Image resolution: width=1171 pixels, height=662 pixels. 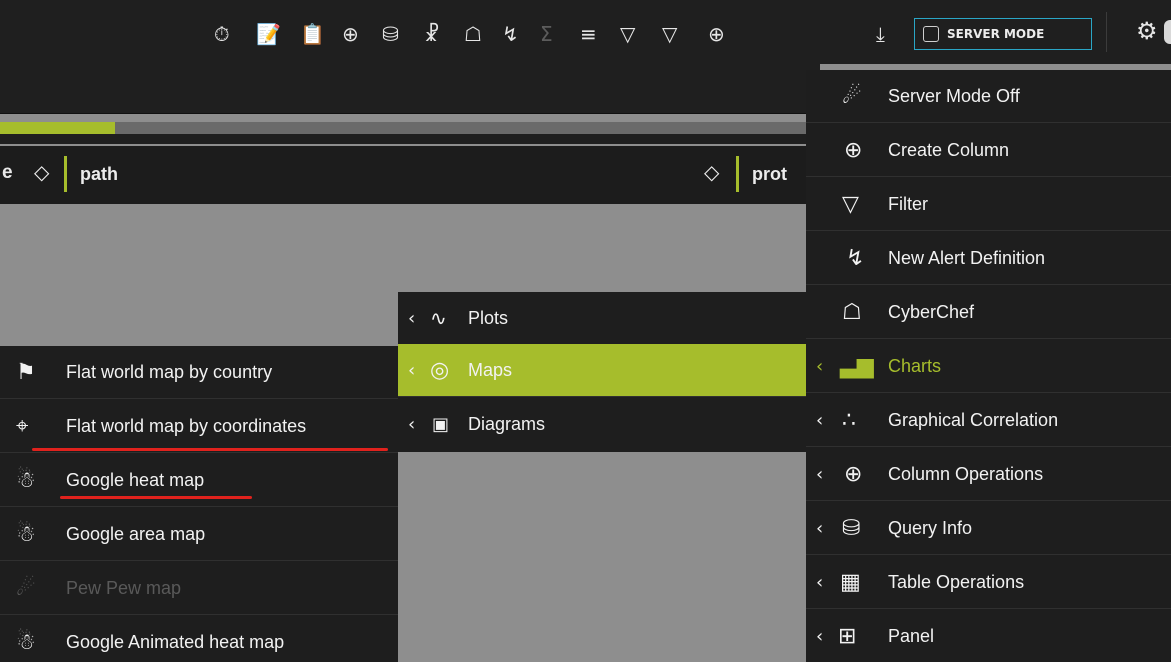 What do you see at coordinates (930, 527) in the screenshot?
I see `menu-item-label: Query Info` at bounding box center [930, 527].